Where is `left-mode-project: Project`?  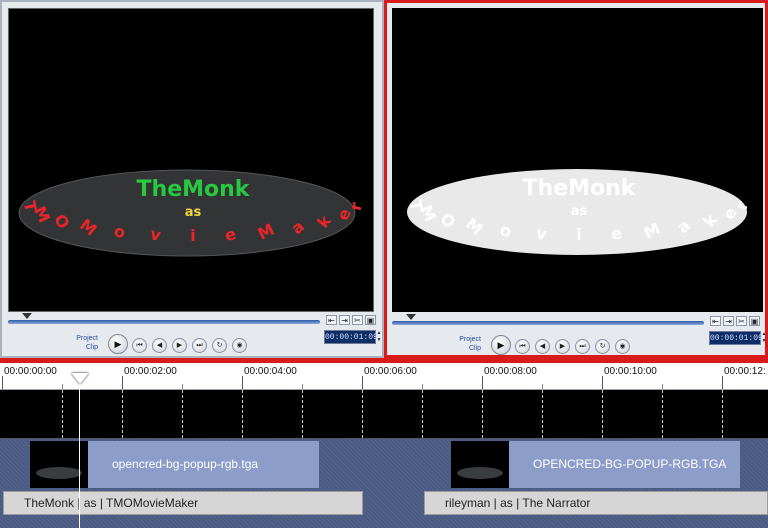 left-mode-project: Project is located at coordinates (83, 338).